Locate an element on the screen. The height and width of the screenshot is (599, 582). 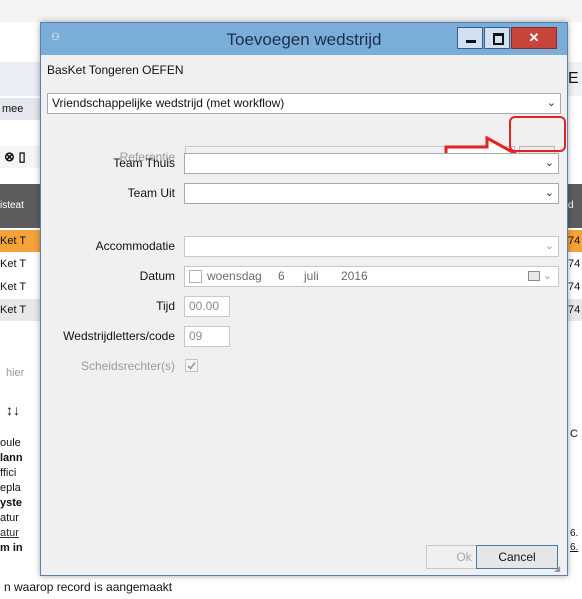
bg-grid-header-text: isteat is located at coordinates (12, 205).